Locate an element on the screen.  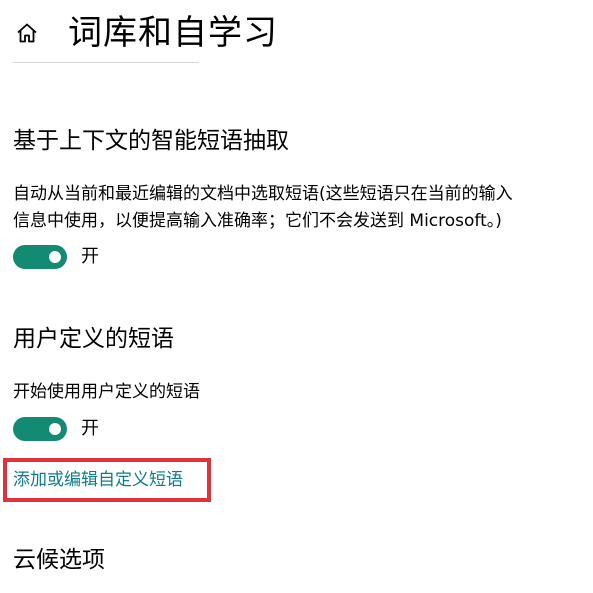
user-defined-phrase-description: 开始使用用户定义的短语 is located at coordinates (106, 392).